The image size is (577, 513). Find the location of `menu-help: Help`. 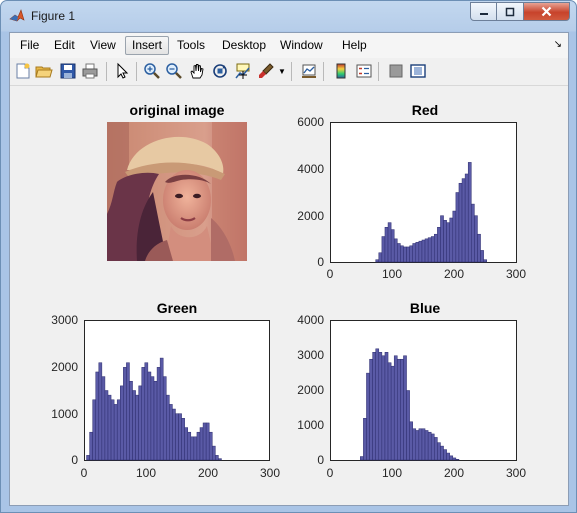

menu-help: Help is located at coordinates (354, 45).